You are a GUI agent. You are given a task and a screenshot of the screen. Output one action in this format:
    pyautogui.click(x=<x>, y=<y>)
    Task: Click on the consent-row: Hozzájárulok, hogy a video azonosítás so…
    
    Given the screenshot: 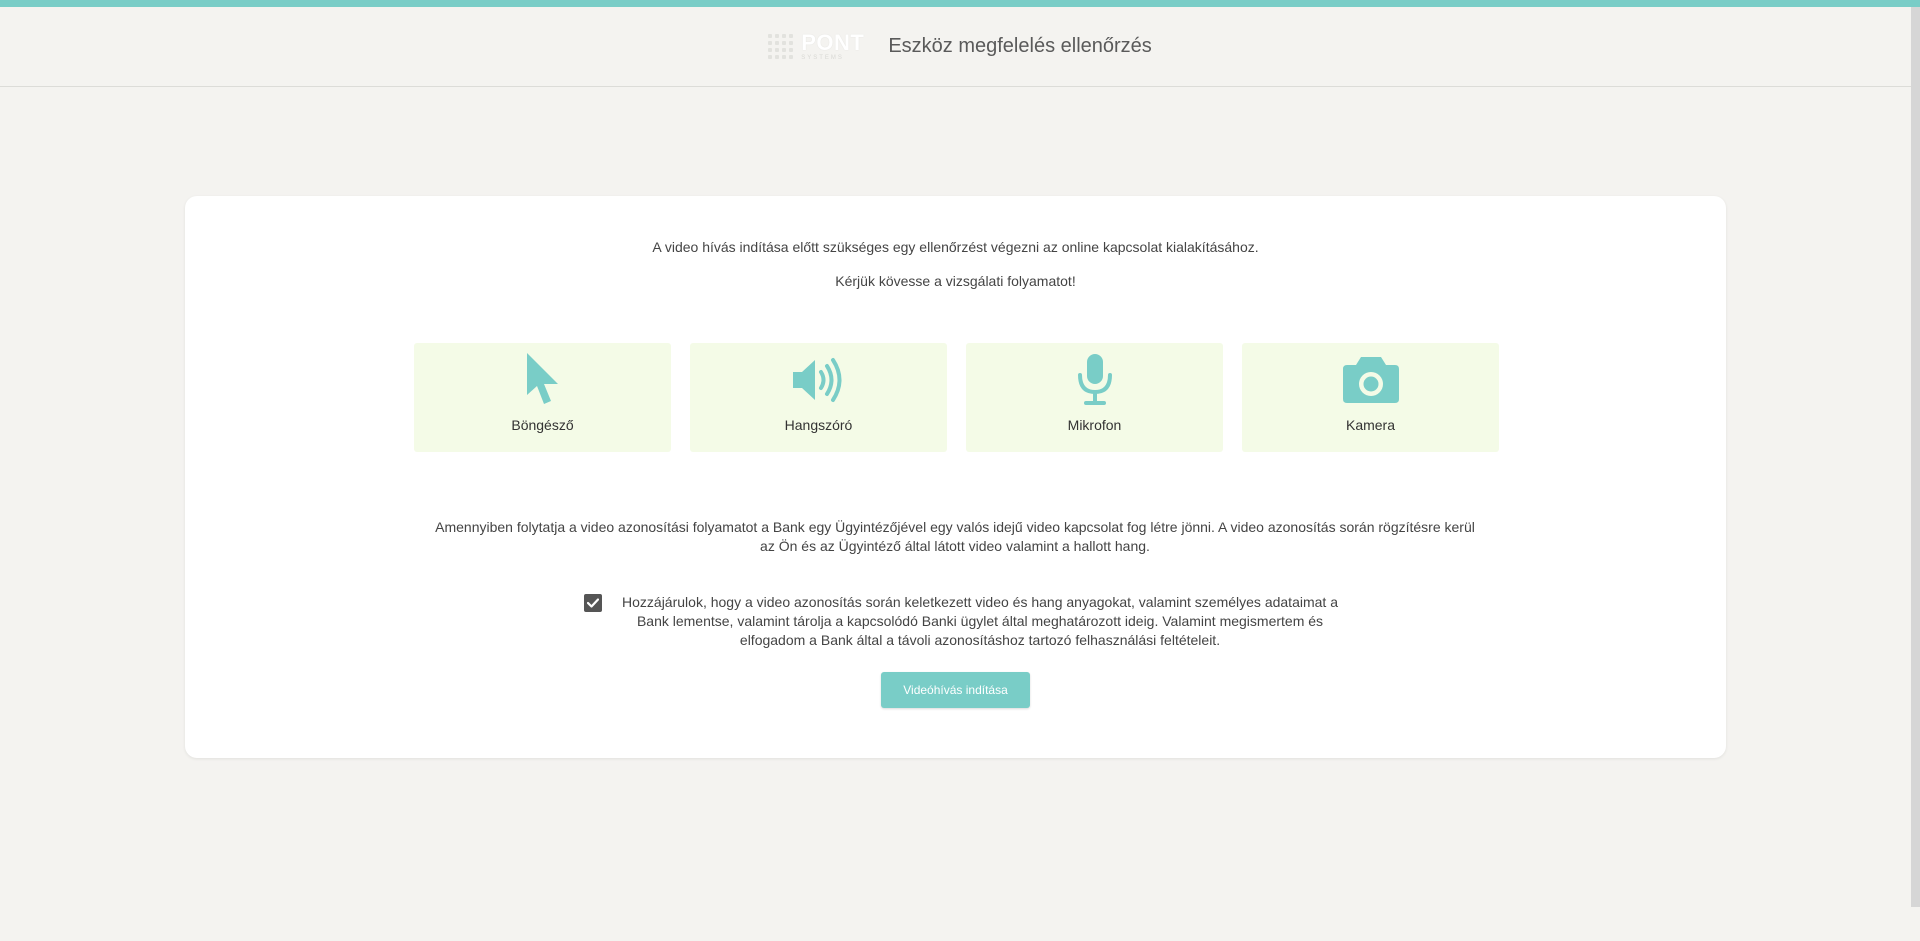 What is the action you would take?
    pyautogui.click(x=964, y=621)
    